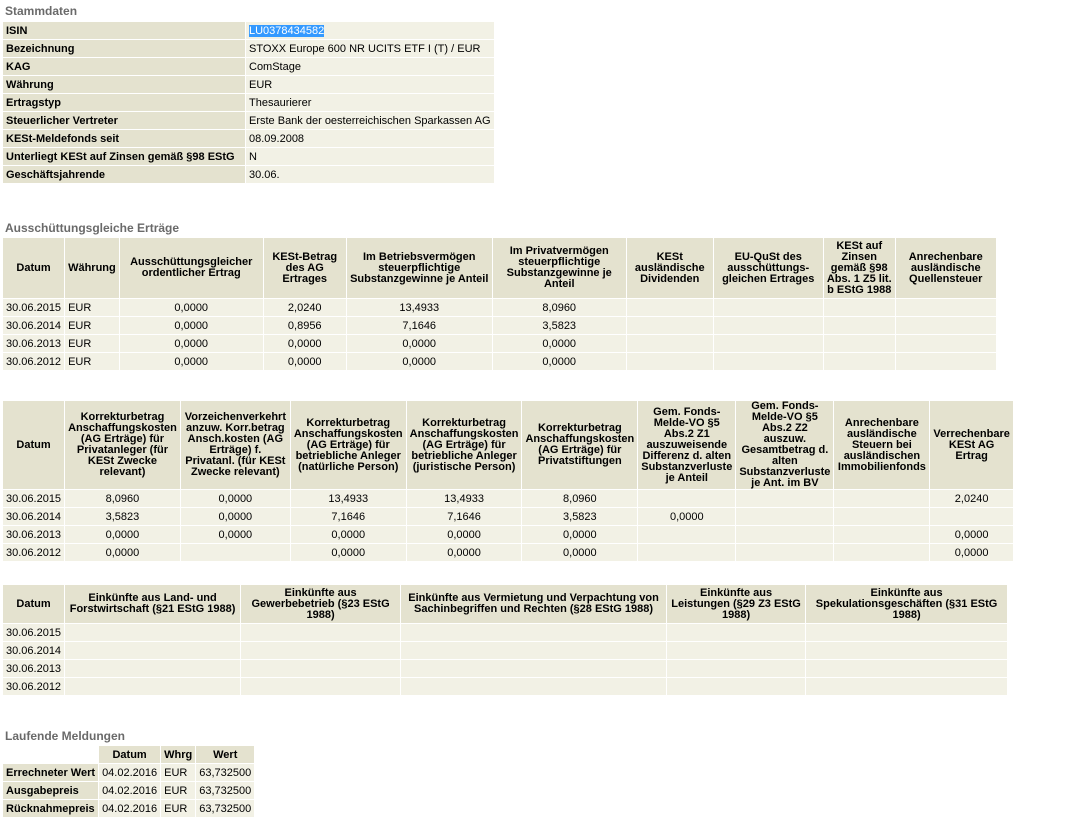  I want to click on table-row: Errechneter Wert 04.02.2016 EUR 63,732500, so click(129, 772).